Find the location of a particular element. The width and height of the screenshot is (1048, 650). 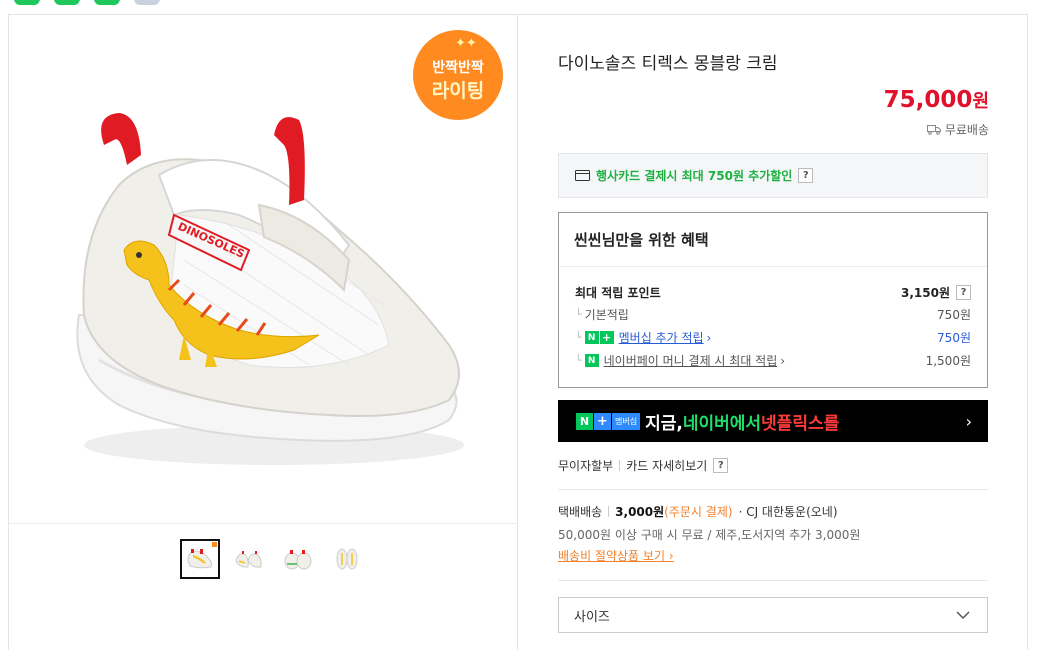

membership-points-link: 멤버십 추가 적립 is located at coordinates (661, 337).